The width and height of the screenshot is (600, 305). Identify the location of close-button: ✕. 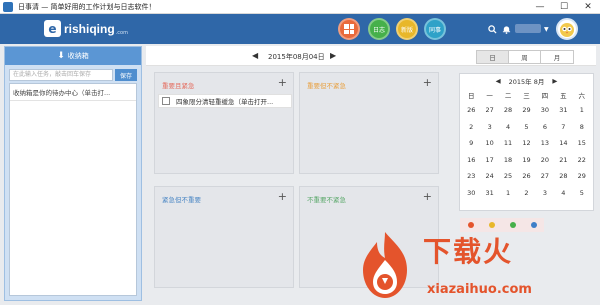
(588, 7).